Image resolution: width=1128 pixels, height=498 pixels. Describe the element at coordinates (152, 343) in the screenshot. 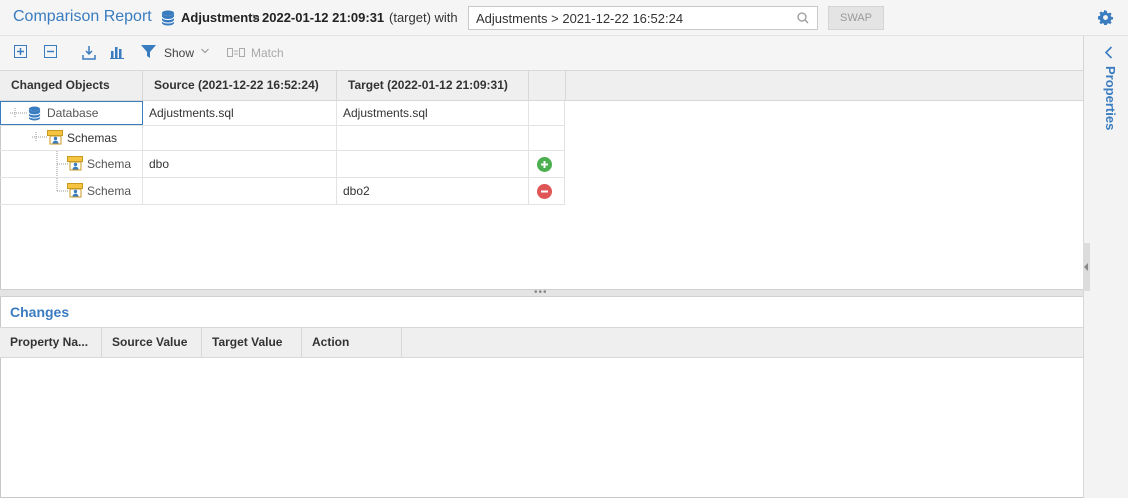

I see `column-header-source-value: Source Value` at that location.